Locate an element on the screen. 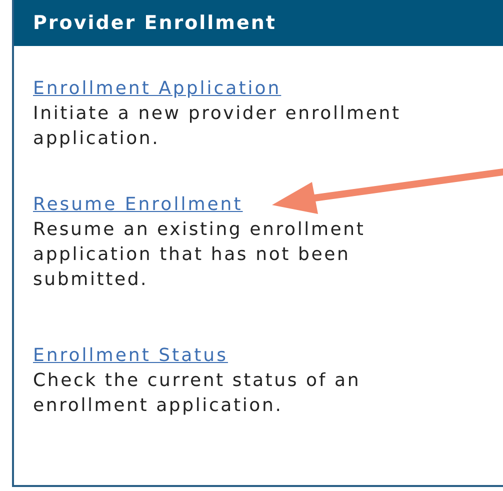  panel-title: Provider Enrollment is located at coordinates (154, 23).